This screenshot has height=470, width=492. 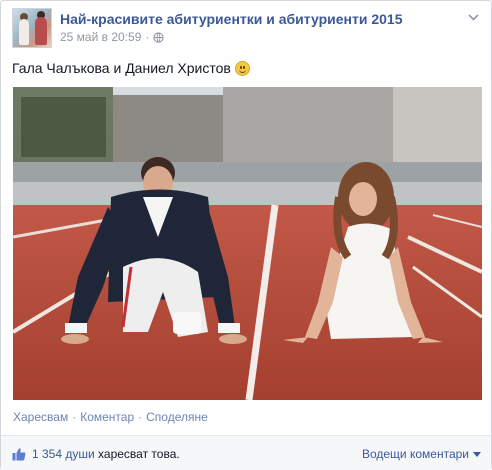 What do you see at coordinates (139, 454) in the screenshot?
I see `likes-suffix: харесват това.` at bounding box center [139, 454].